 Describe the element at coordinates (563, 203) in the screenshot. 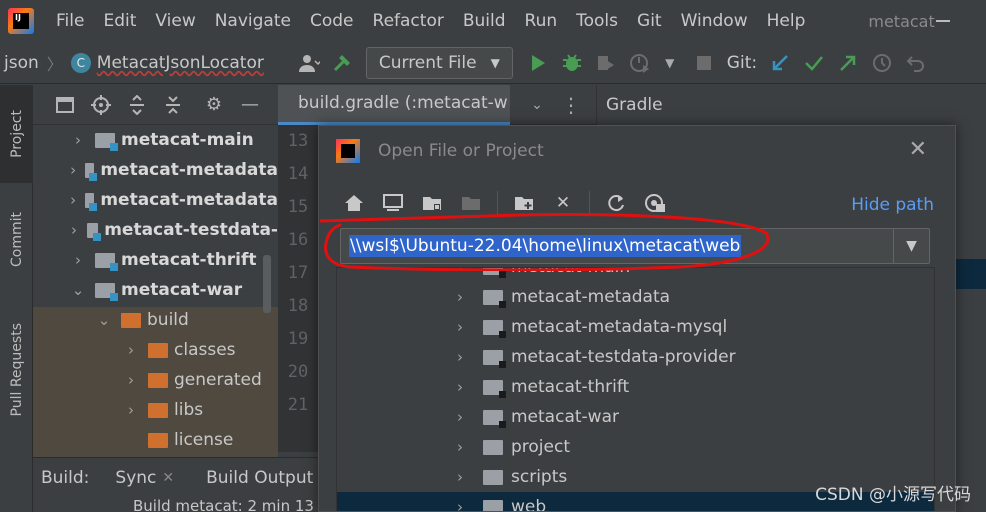

I see `delete-icon: ✕` at that location.